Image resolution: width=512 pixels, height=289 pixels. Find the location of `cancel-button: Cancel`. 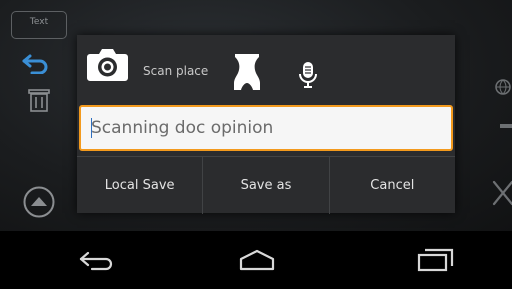

cancel-button: Cancel is located at coordinates (391, 185).